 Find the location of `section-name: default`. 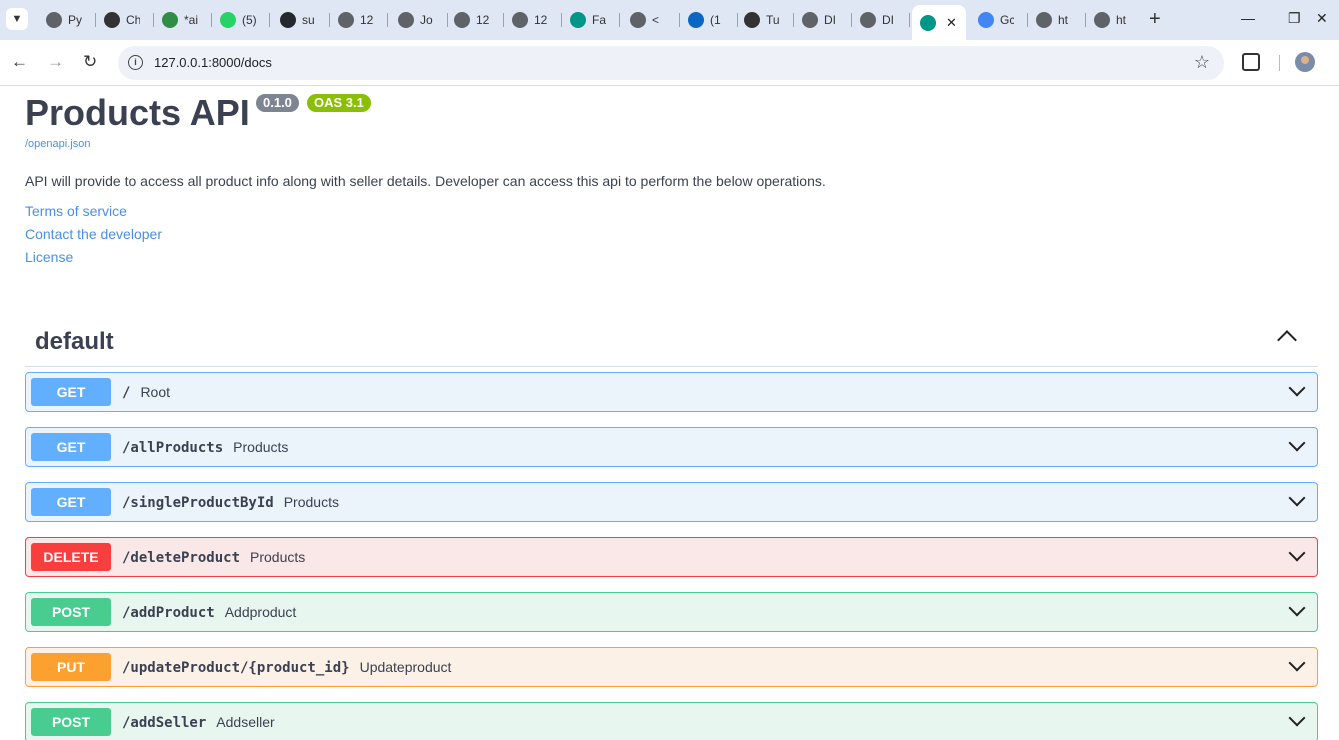

section-name: default is located at coordinates (74, 341).